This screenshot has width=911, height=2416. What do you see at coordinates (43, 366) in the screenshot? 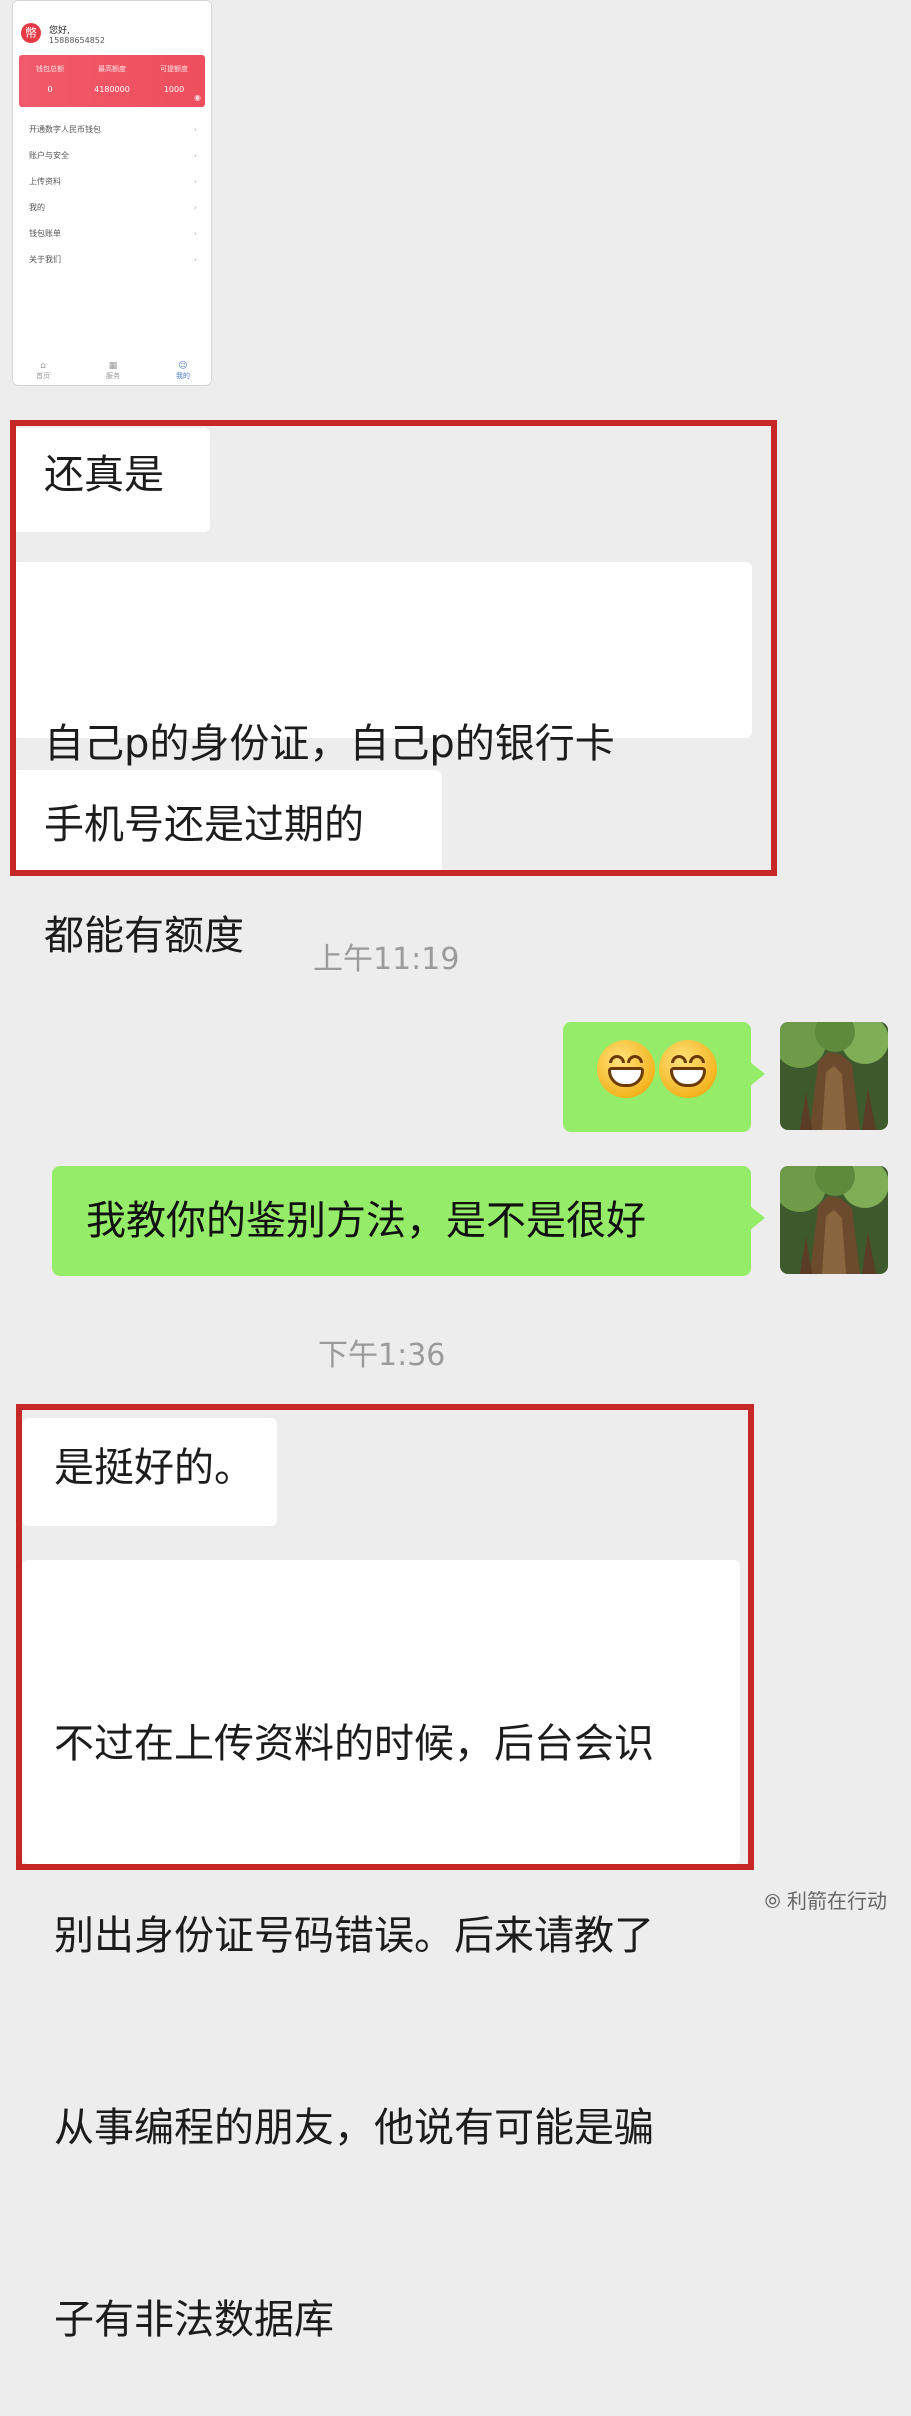
I see `home-icon: ⌂` at bounding box center [43, 366].